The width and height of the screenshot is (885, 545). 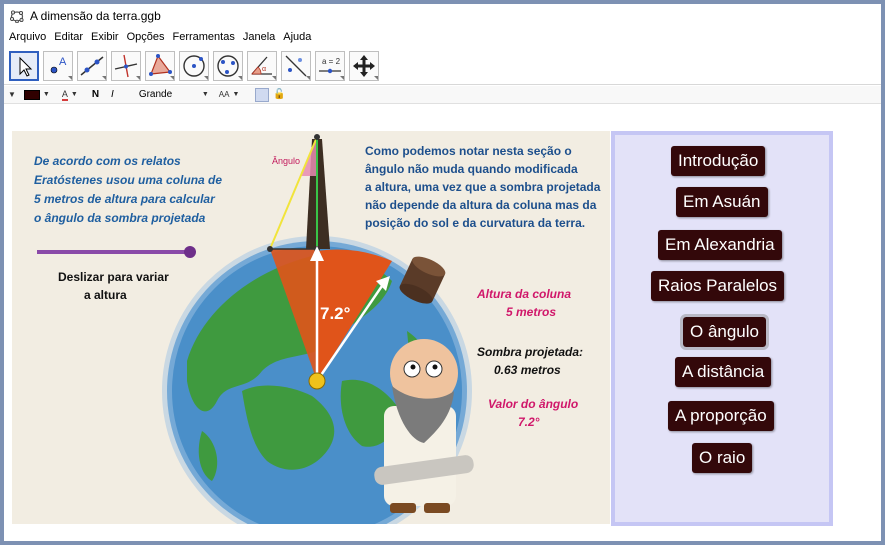 What do you see at coordinates (442, 66) in the screenshot?
I see `toolbar: A α a = 2` at bounding box center [442, 66].